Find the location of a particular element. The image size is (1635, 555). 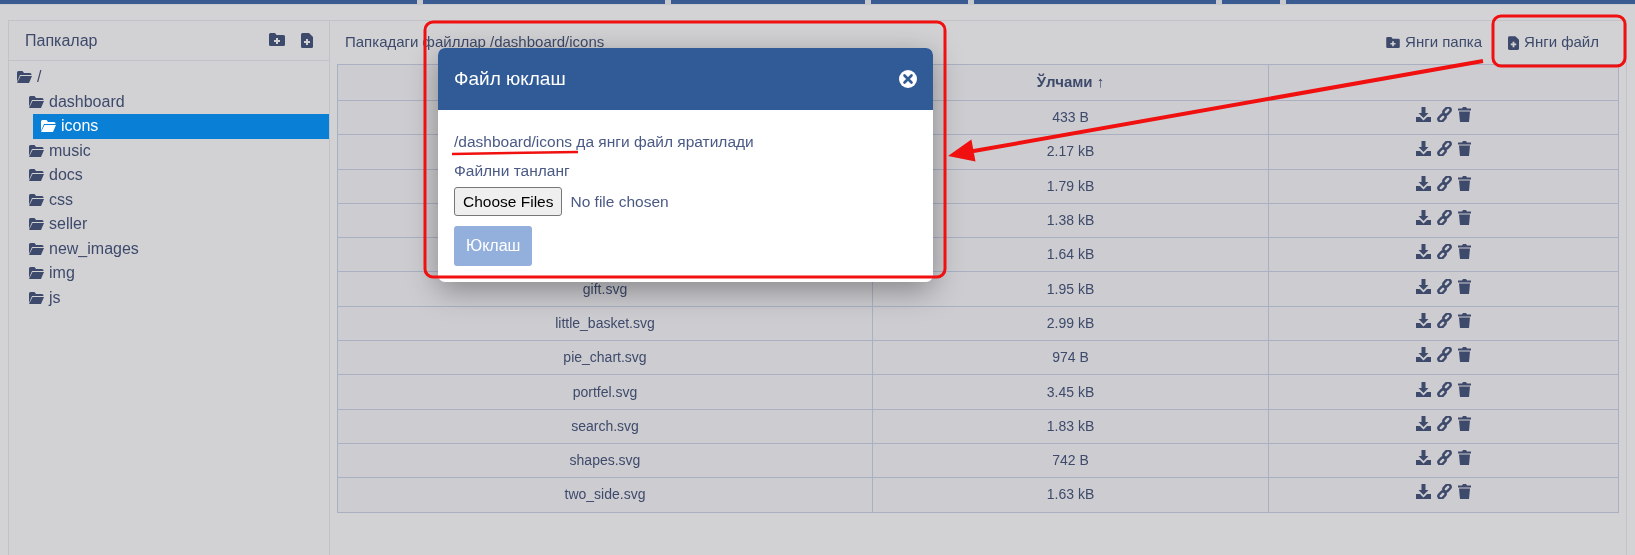

file-size-cell: 742 B is located at coordinates (1070, 460).